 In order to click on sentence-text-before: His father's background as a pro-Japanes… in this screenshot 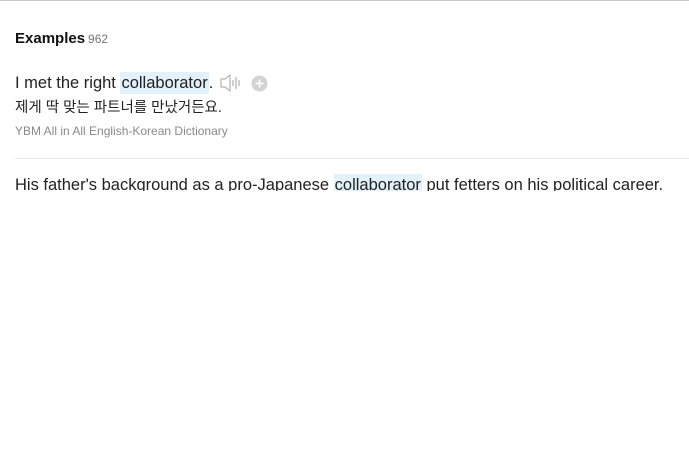, I will do `click(174, 183)`.